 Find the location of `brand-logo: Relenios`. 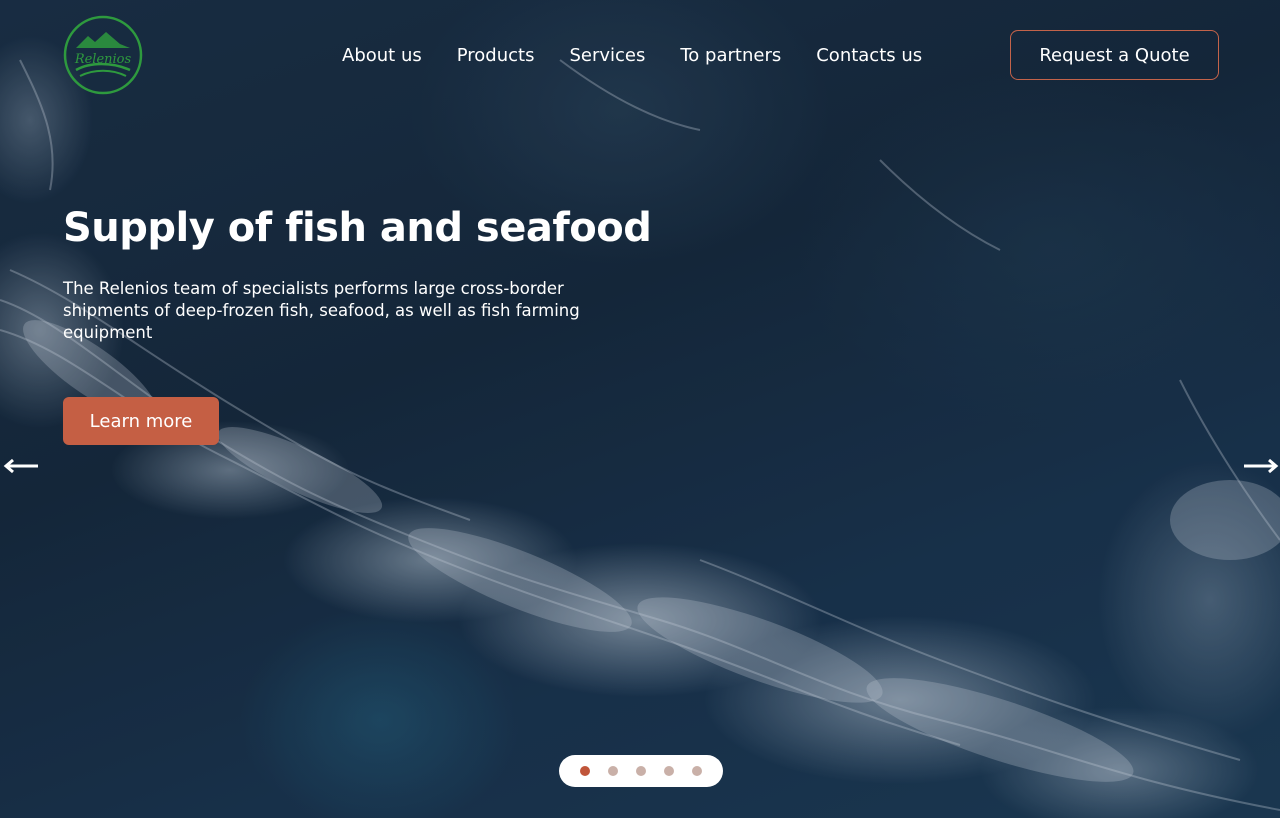

brand-logo: Relenios is located at coordinates (103, 55).